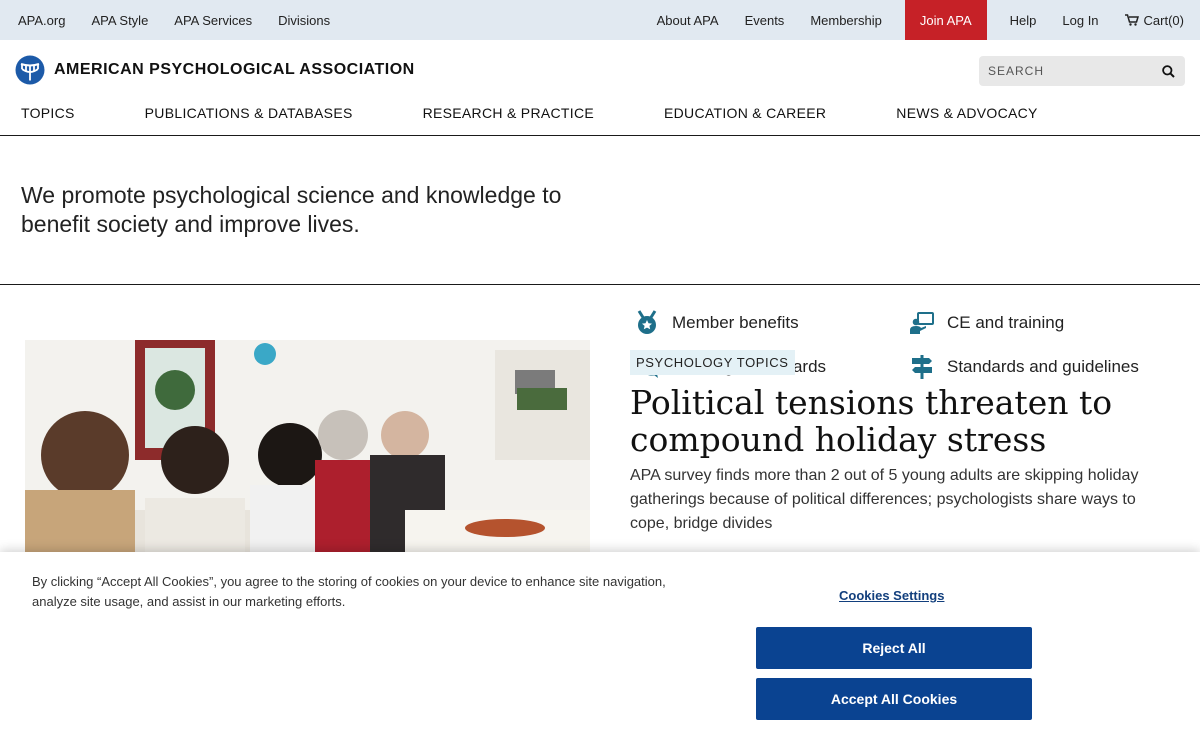 This screenshot has width=1200, height=740. I want to click on reject-all-button: Reject All, so click(894, 648).